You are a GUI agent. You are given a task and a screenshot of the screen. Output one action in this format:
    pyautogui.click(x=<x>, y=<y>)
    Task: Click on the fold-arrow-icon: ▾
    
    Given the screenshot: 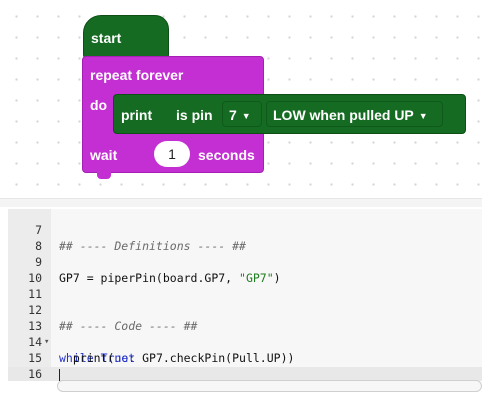 What is the action you would take?
    pyautogui.click(x=48, y=342)
    